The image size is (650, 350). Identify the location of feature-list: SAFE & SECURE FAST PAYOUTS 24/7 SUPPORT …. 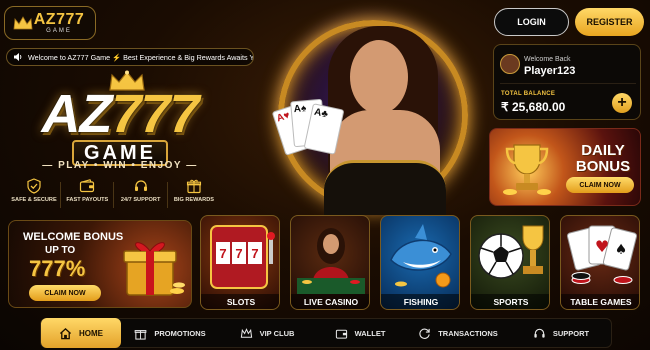
(114, 196).